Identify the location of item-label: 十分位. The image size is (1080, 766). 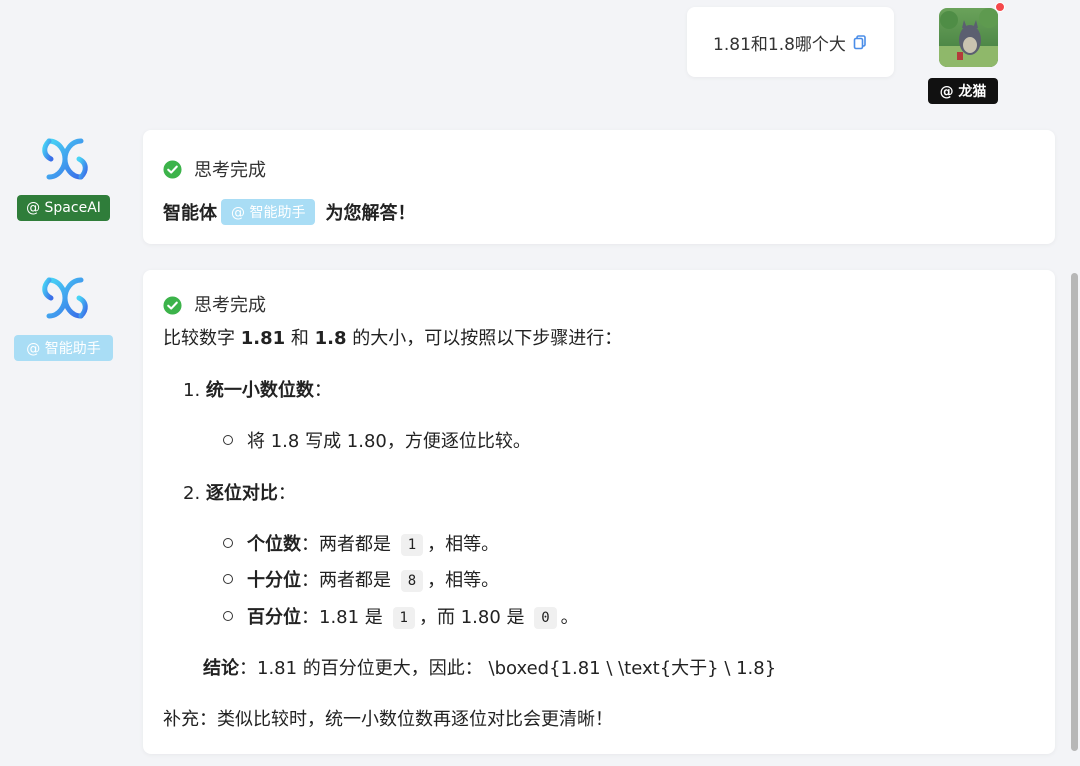
(274, 580).